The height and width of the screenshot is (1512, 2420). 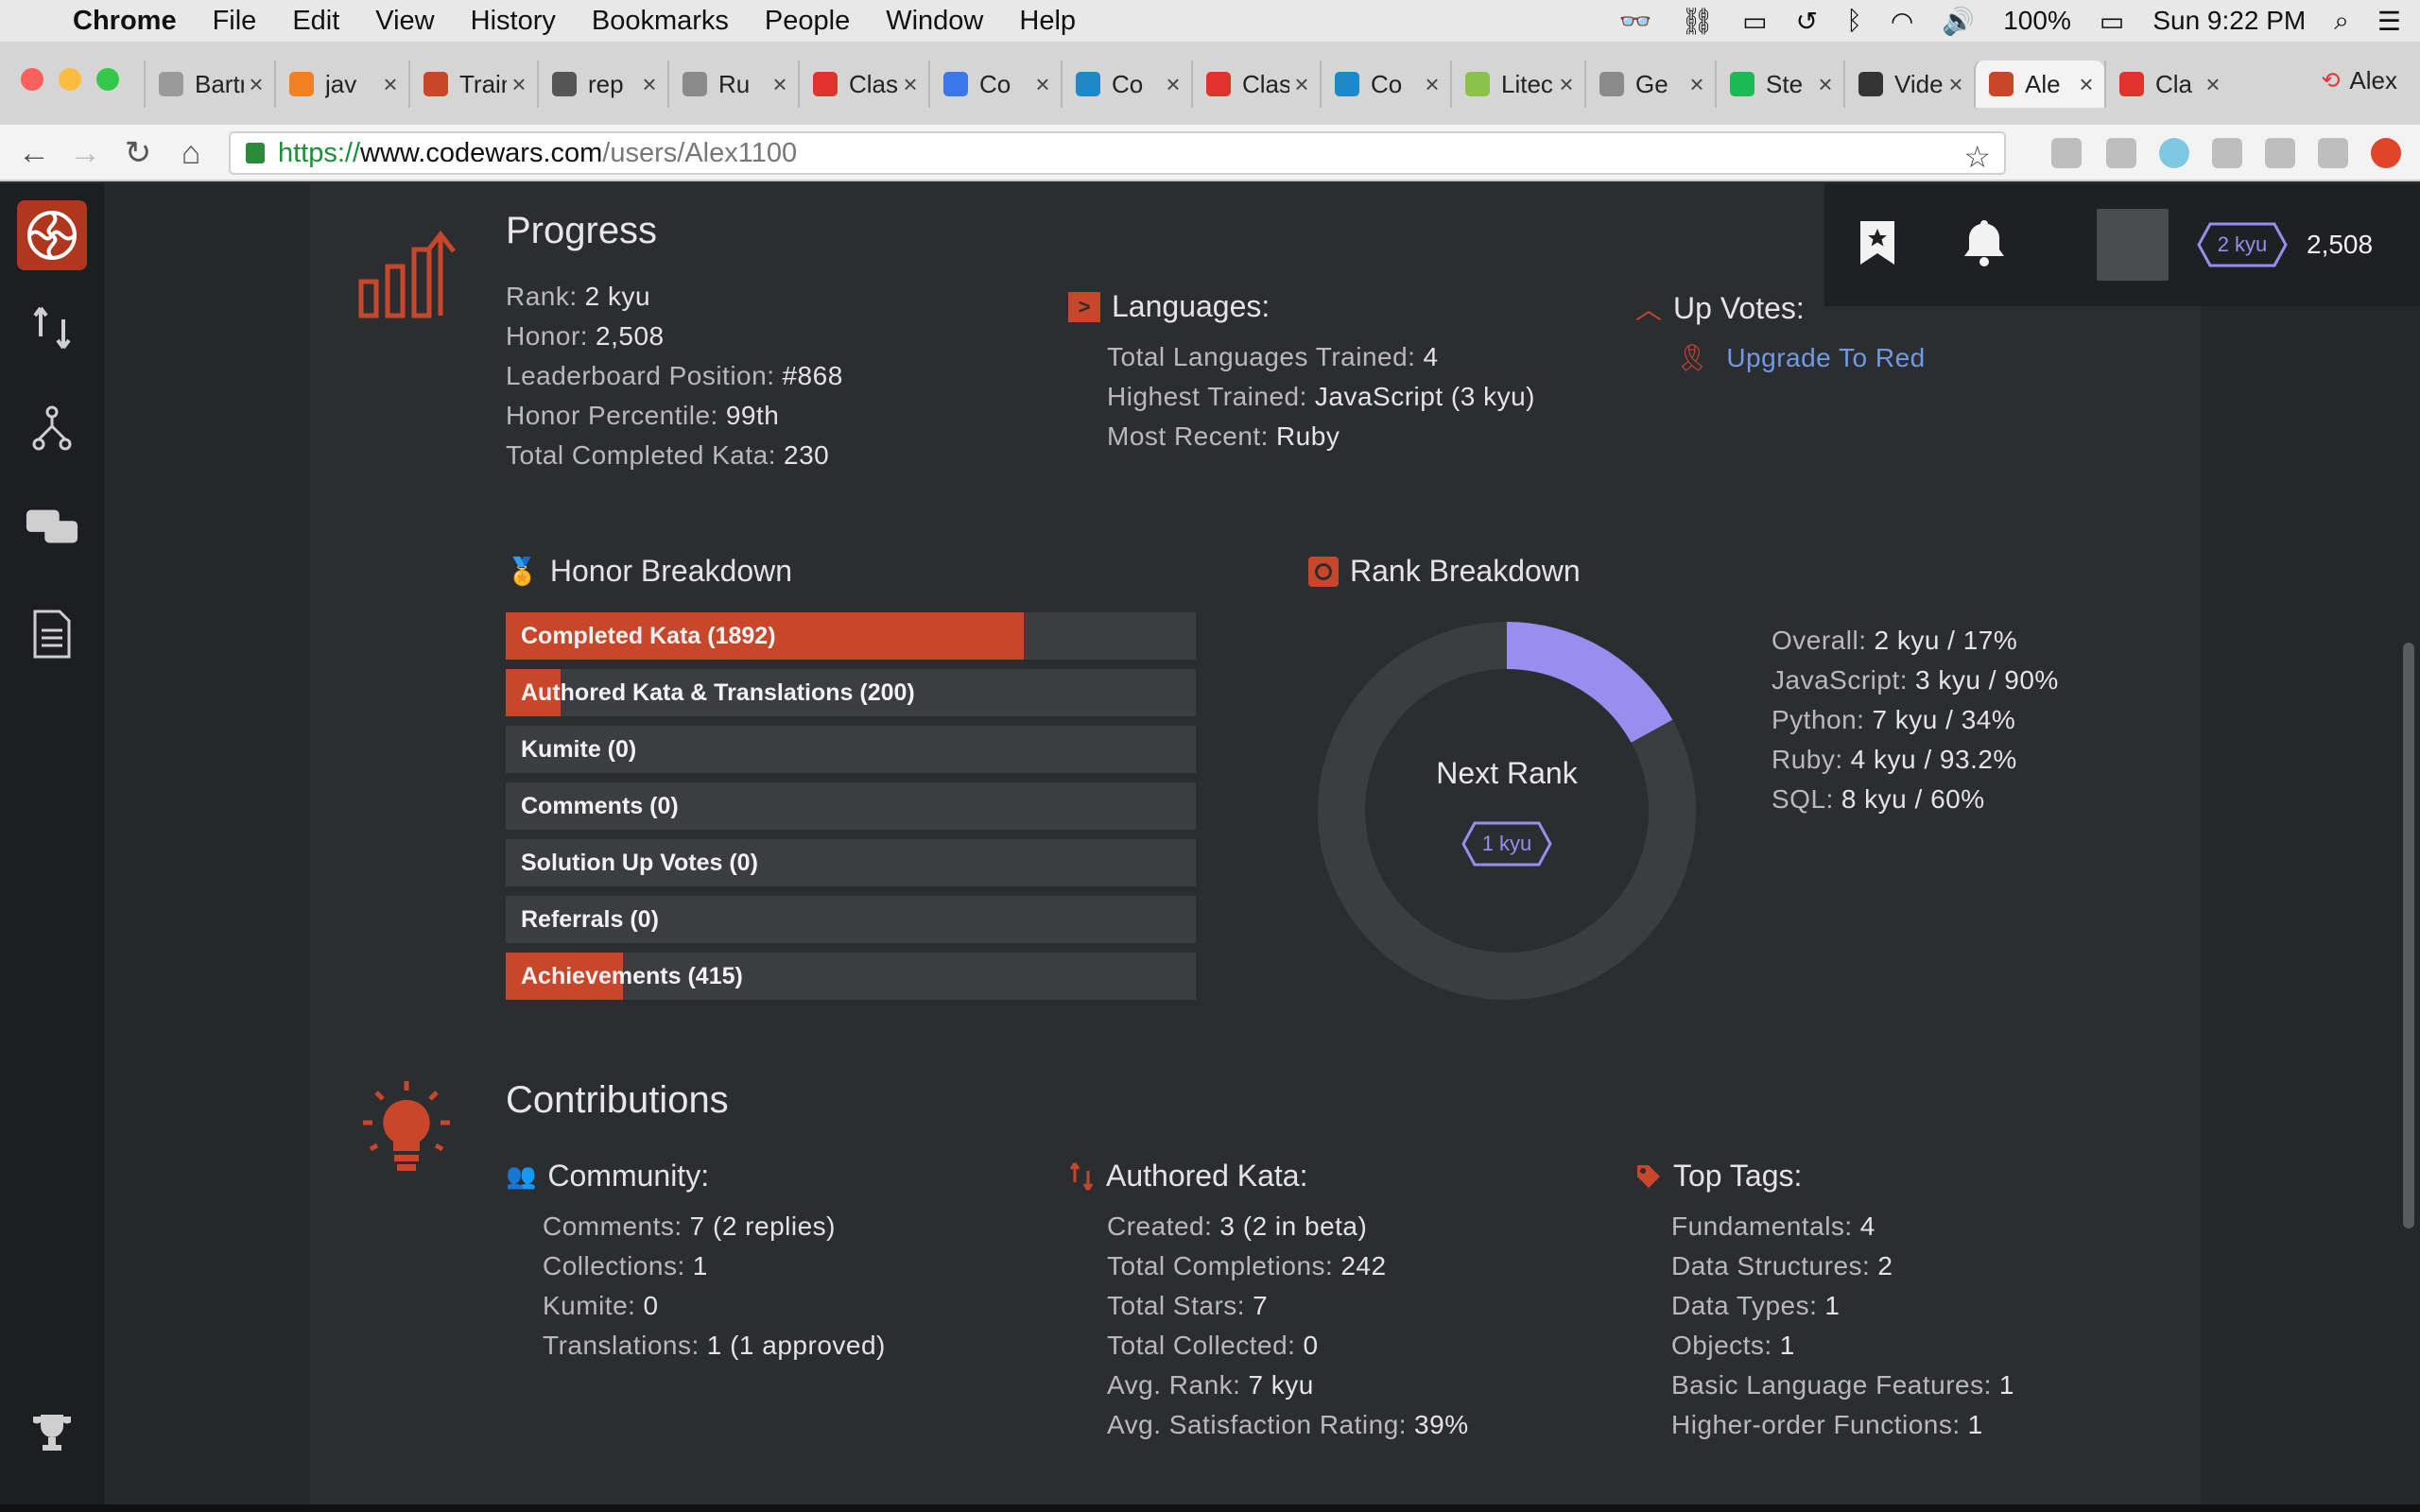 What do you see at coordinates (2408, 935) in the screenshot?
I see `page-scrollbar` at bounding box center [2408, 935].